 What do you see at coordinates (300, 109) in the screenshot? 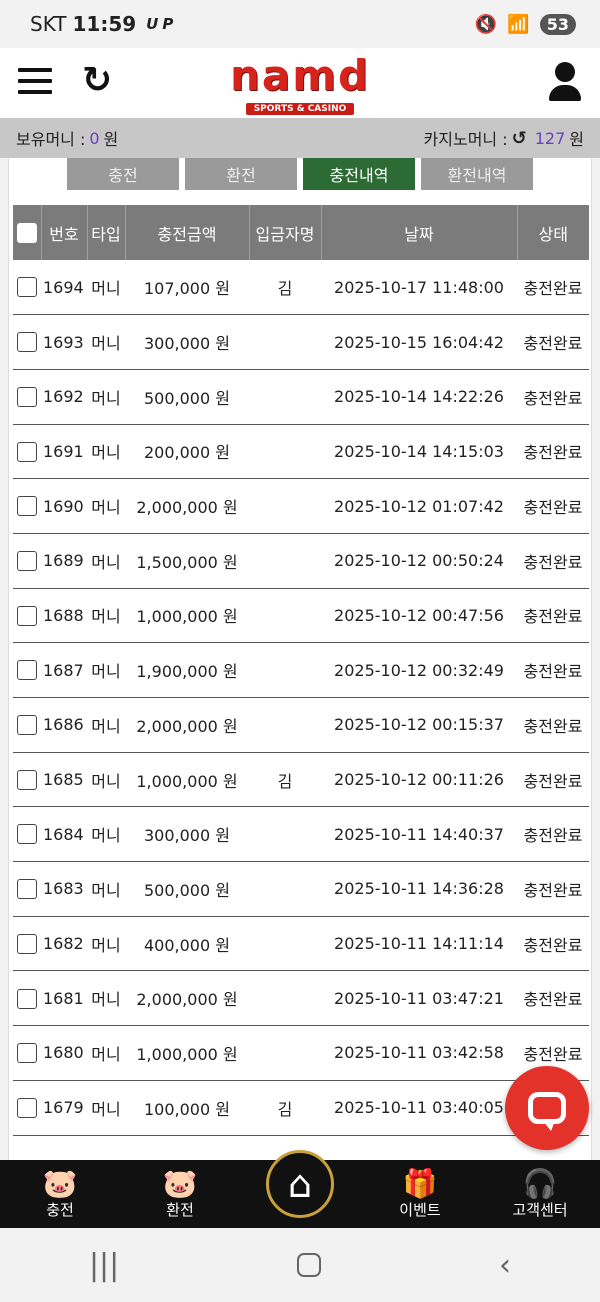
I see `logo-subtitle: SPORTS & CASINO` at bounding box center [300, 109].